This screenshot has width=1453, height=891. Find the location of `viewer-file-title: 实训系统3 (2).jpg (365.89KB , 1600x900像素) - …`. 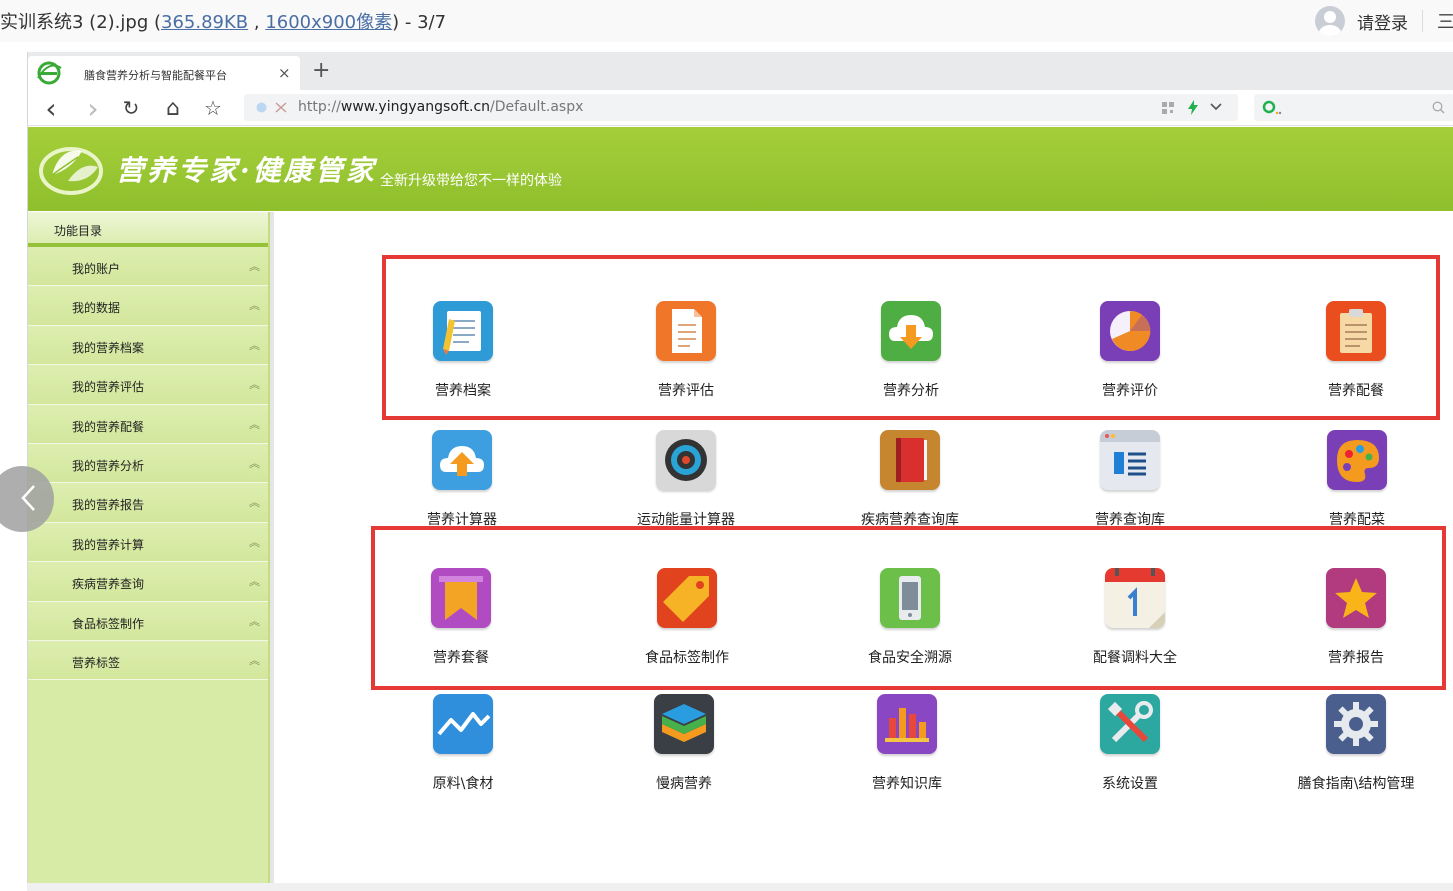

viewer-file-title: 实训系统3 (2).jpg (365.89KB , 1600x900像素) - … is located at coordinates (223, 21).